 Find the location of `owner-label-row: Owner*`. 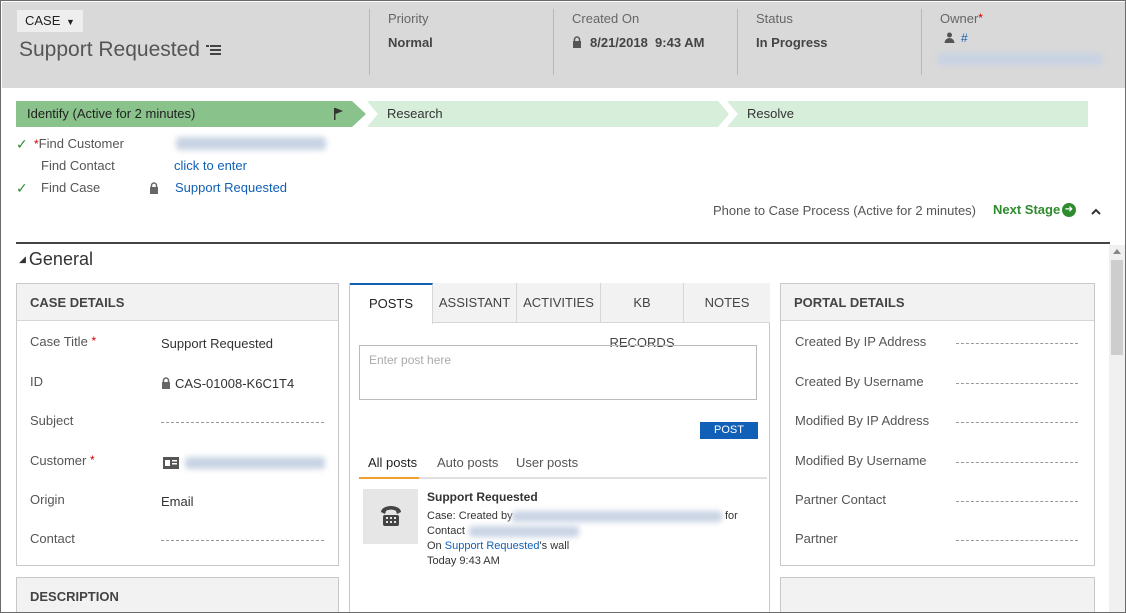

owner-label-row: Owner* is located at coordinates (1030, 18).